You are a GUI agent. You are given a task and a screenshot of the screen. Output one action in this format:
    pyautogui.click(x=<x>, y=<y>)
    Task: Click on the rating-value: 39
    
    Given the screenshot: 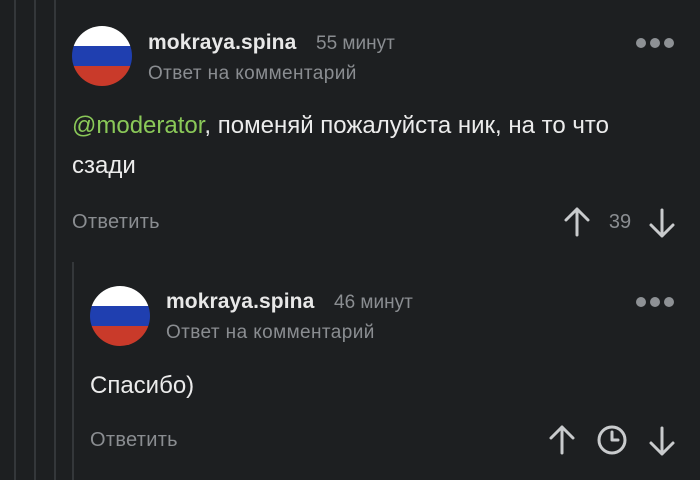 What is the action you would take?
    pyautogui.click(x=620, y=222)
    